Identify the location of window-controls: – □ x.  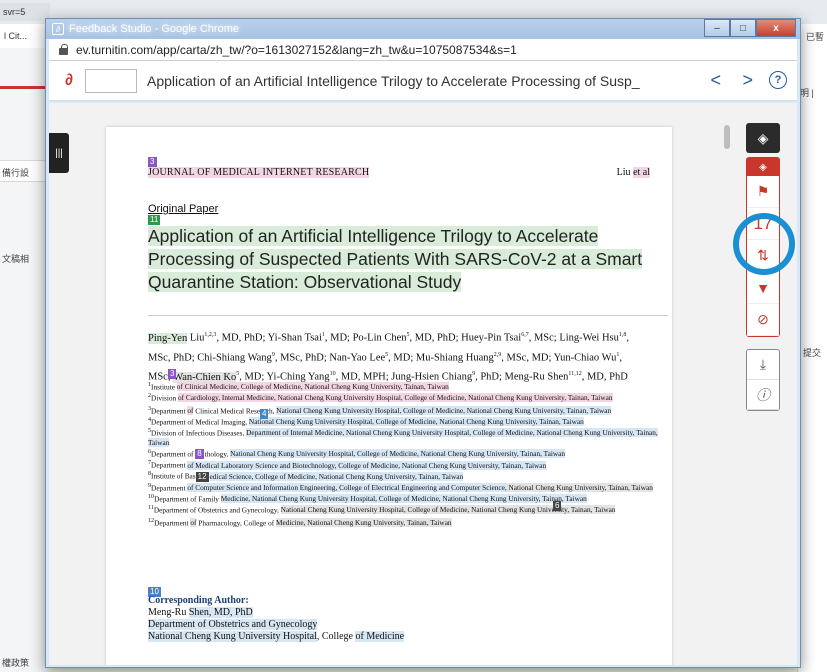
(750, 28).